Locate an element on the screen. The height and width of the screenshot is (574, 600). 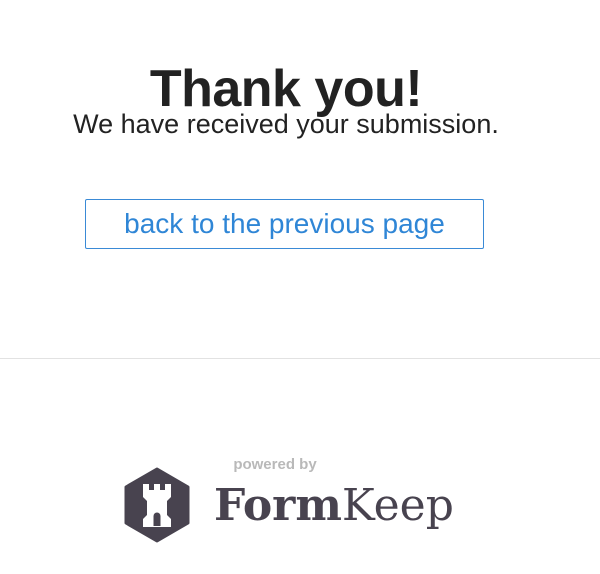
back-button: back to the previous page is located at coordinates (284, 224).